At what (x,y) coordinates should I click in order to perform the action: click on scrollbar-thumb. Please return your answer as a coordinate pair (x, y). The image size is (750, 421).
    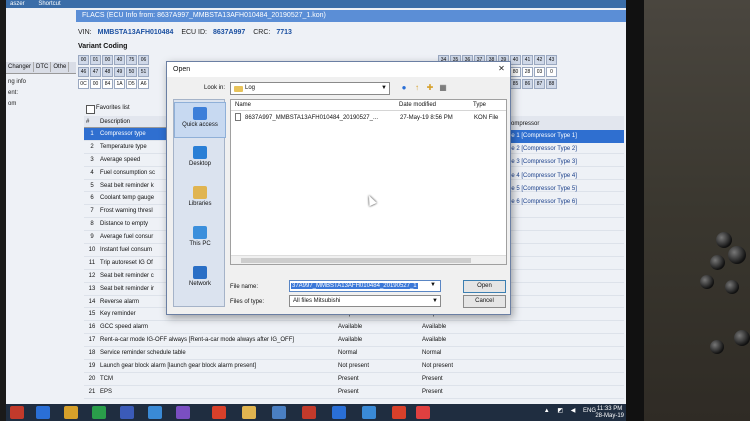
    Looking at the image, I should click on (356, 260).